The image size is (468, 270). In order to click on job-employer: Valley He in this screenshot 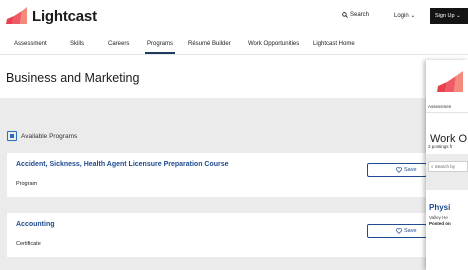, I will do `click(438, 217)`.